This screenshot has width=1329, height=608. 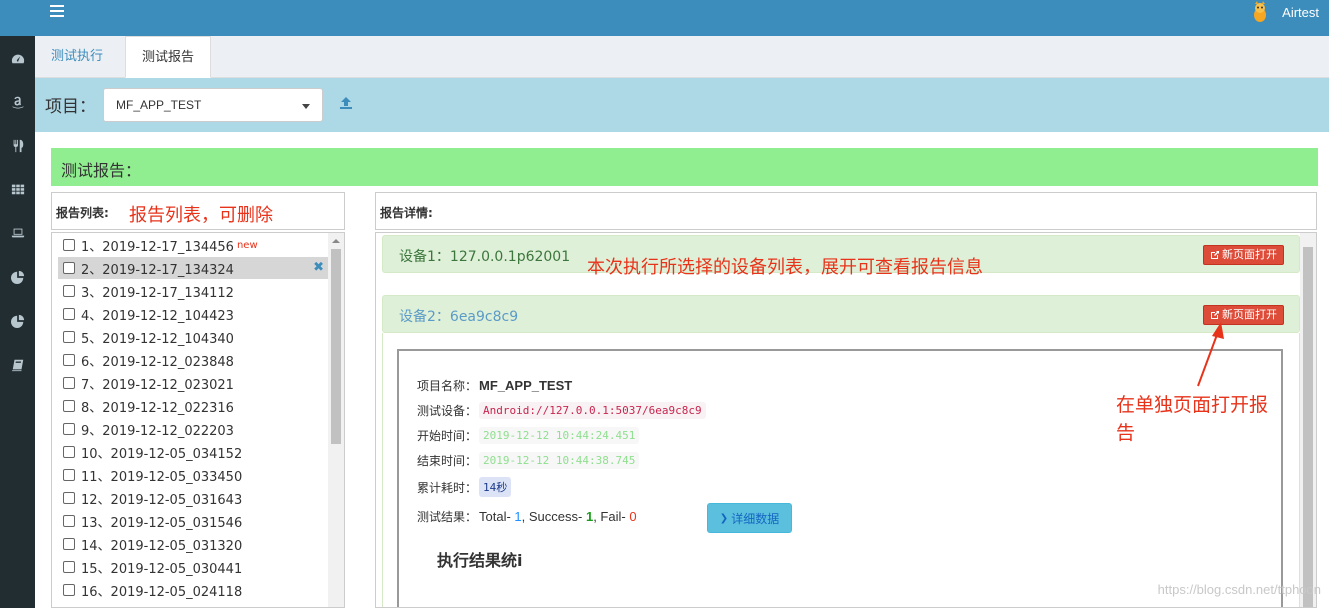 I want to click on fail-count: 0, so click(x=633, y=516).